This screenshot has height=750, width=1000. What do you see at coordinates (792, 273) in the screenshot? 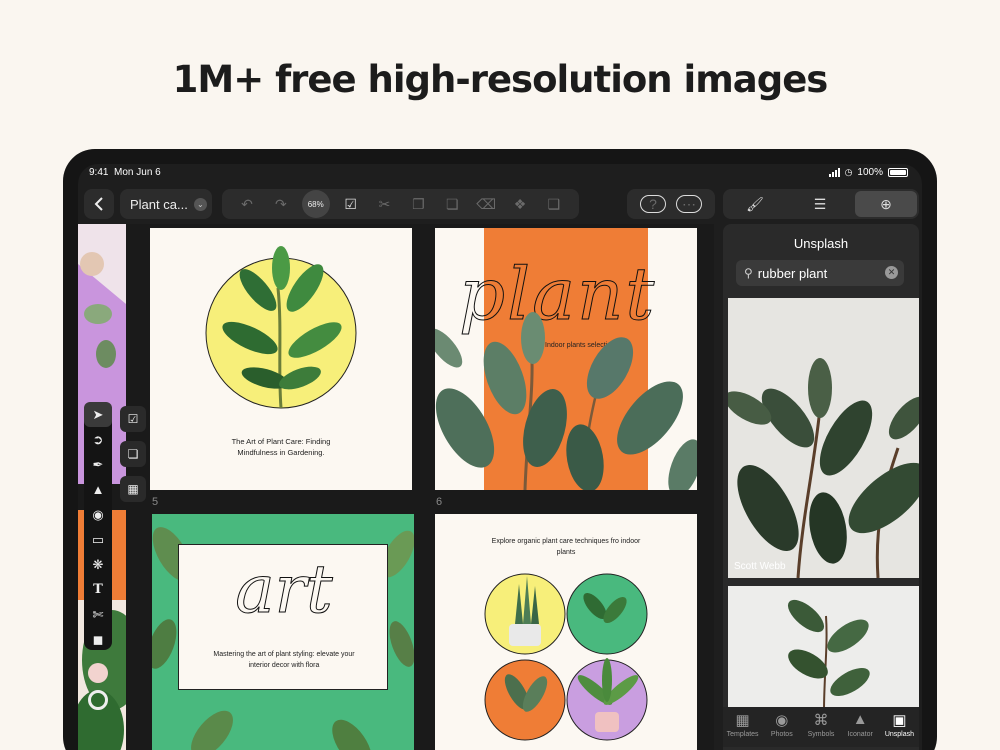
I see `search-value: rubber plant` at bounding box center [792, 273].